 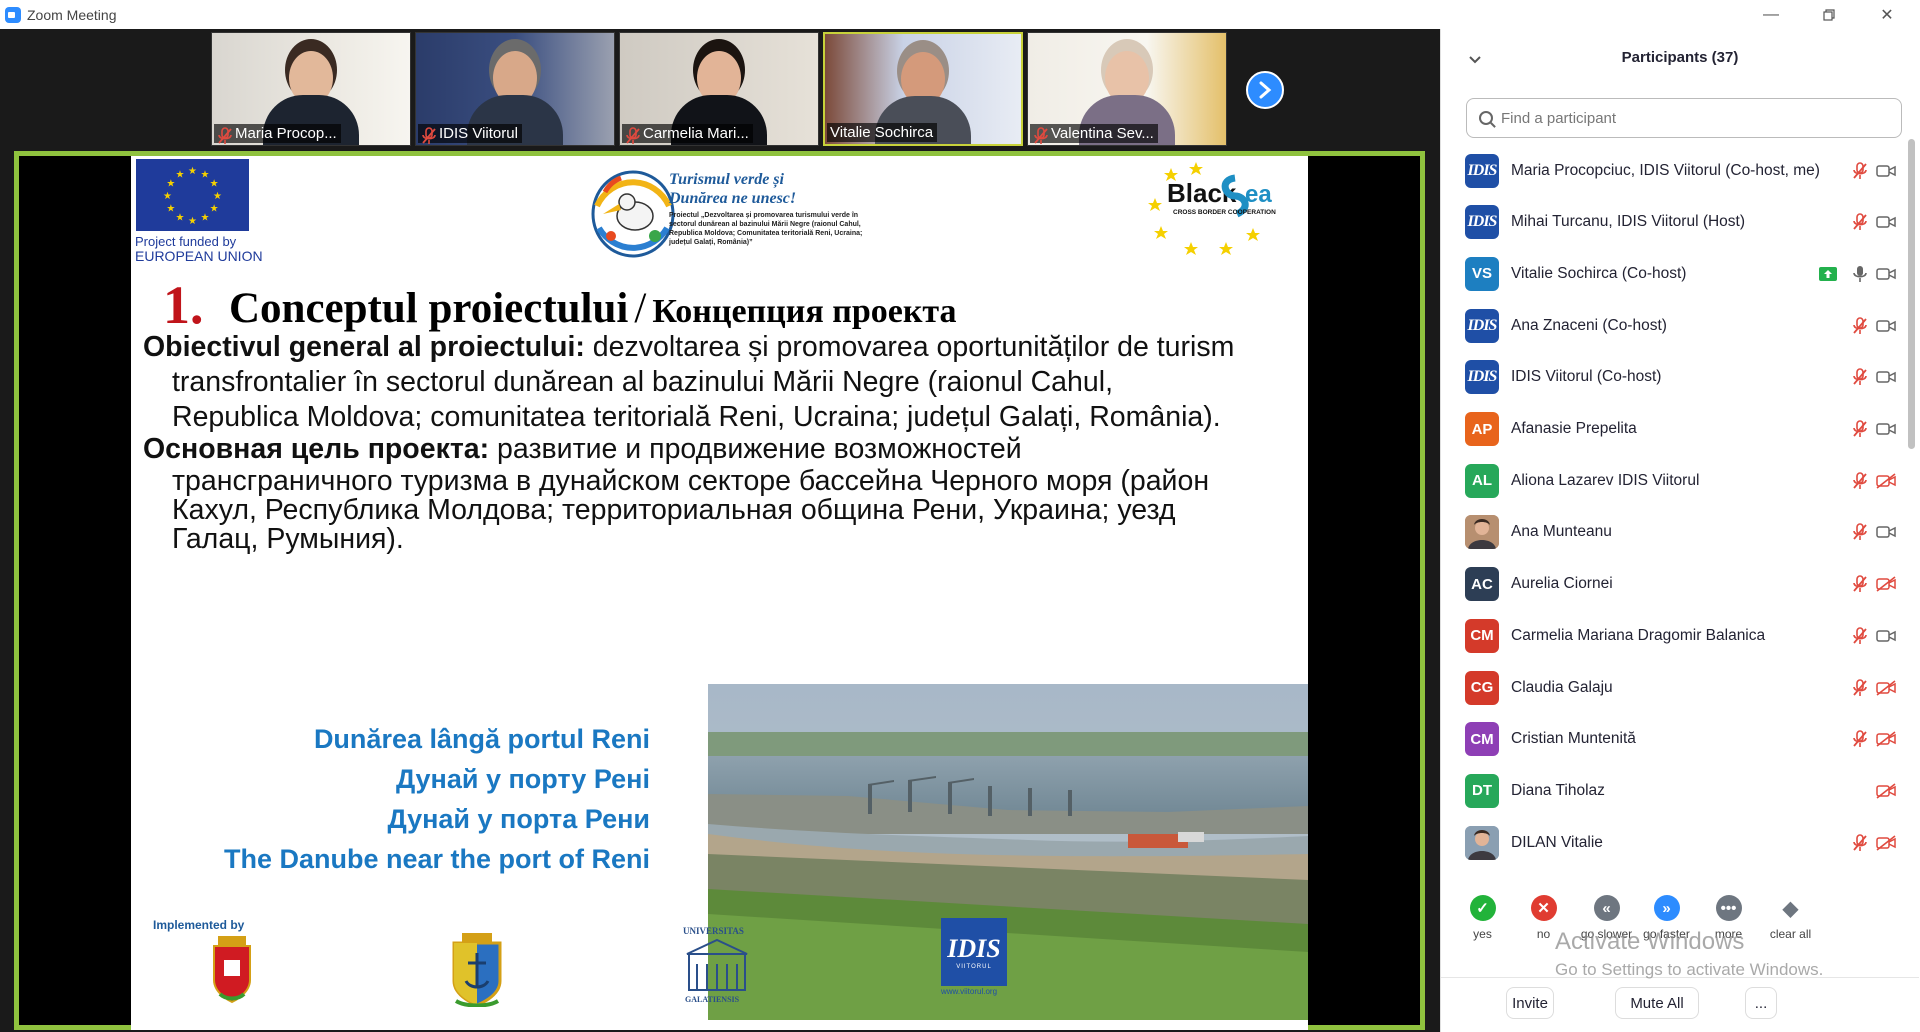 I want to click on activate-windows-watermark: Activate Windows, so click(x=1650, y=941).